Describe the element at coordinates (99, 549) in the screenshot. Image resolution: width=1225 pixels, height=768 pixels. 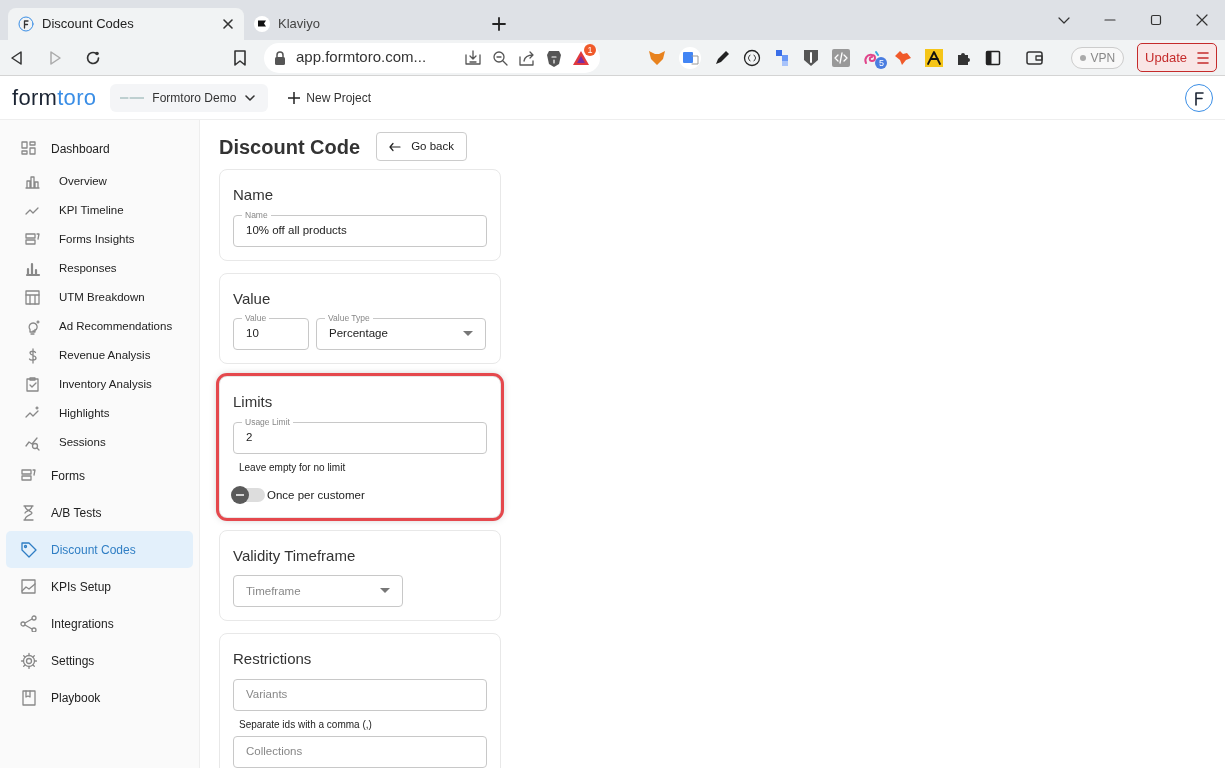
I see `sidebar-item: Discount Codes` at that location.